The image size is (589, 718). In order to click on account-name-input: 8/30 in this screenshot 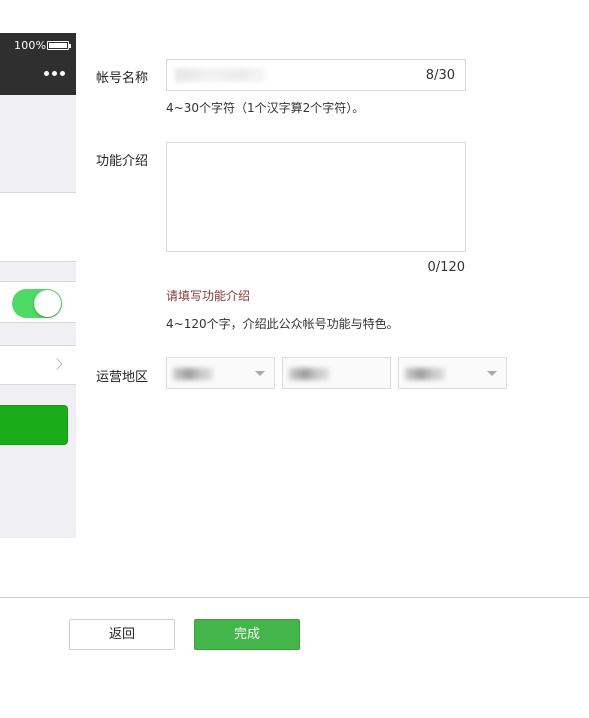, I will do `click(316, 75)`.